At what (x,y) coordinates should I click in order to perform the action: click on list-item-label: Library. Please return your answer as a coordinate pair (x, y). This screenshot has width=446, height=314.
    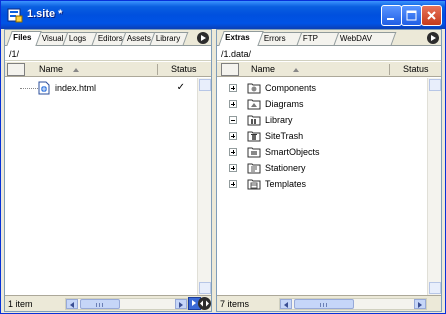
    Looking at the image, I should click on (279, 120).